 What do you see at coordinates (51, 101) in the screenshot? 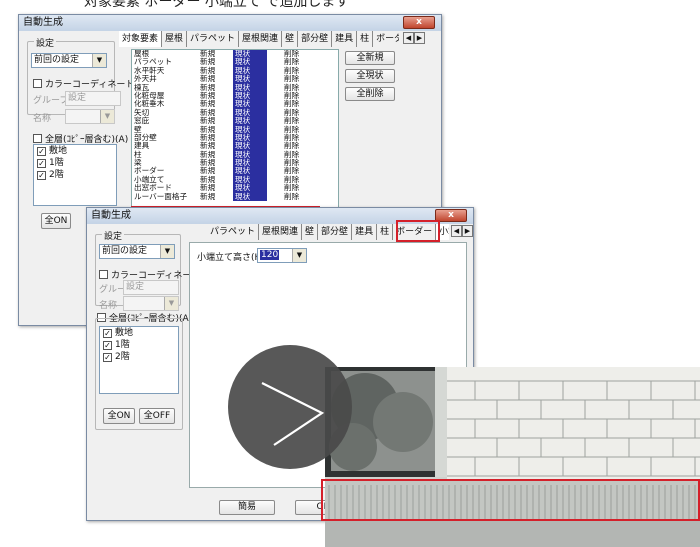
I see `group-label: グループ` at bounding box center [51, 101].